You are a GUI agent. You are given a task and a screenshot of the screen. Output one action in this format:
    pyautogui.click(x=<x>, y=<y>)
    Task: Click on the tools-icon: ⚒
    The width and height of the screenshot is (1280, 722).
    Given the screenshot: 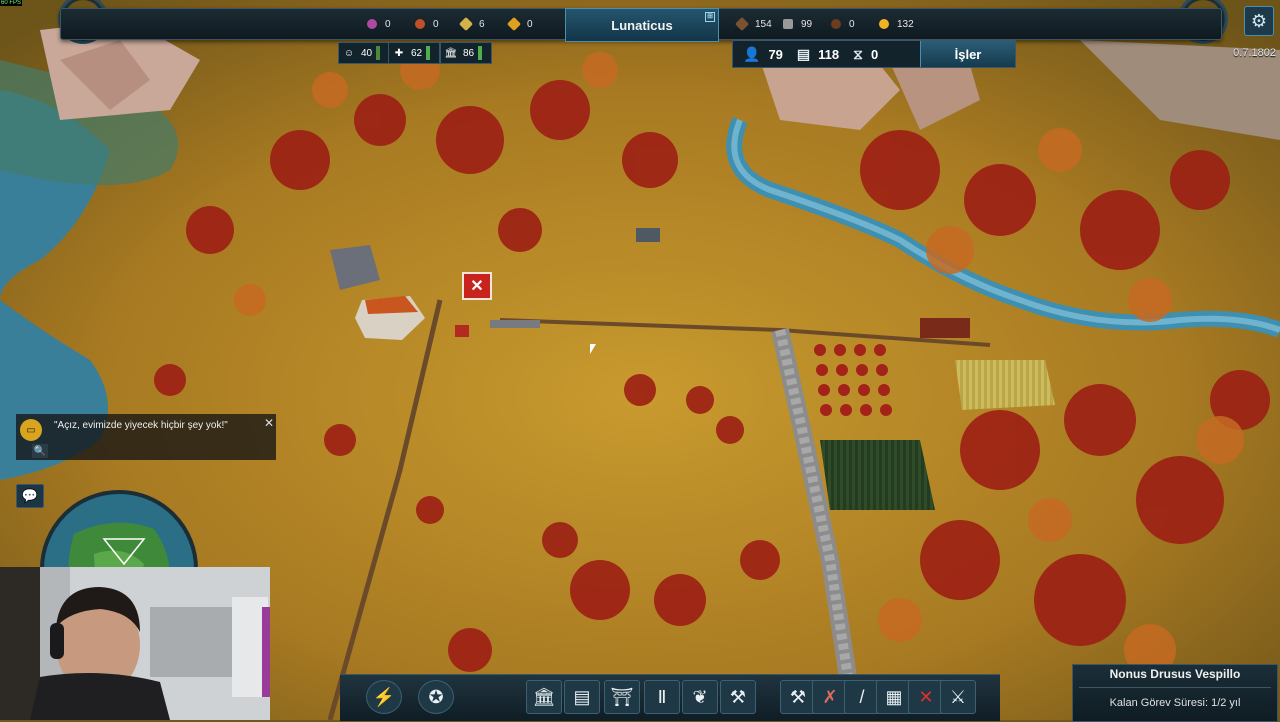 What is the action you would take?
    pyautogui.click(x=798, y=696)
    